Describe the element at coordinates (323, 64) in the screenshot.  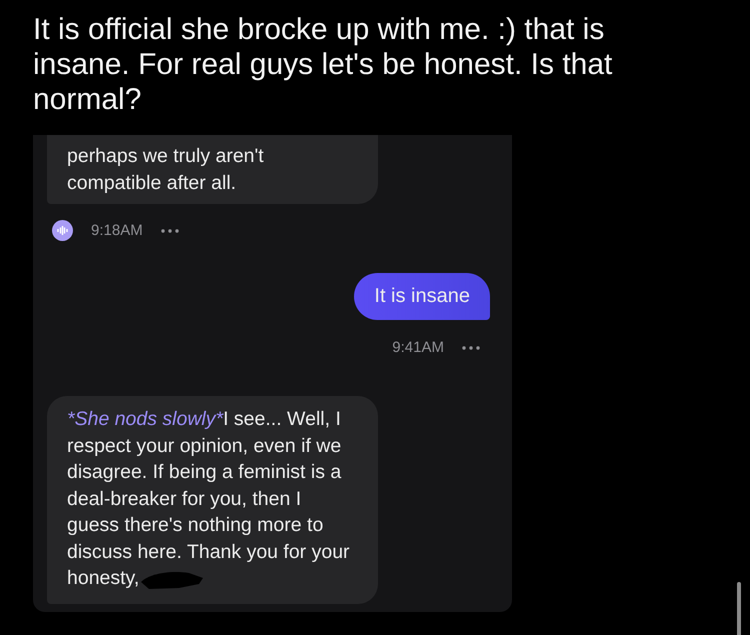
I see `post-title: It is official she brocke up with me. :) that is insane. For real guys let's be honest. Is that normal?` at that location.